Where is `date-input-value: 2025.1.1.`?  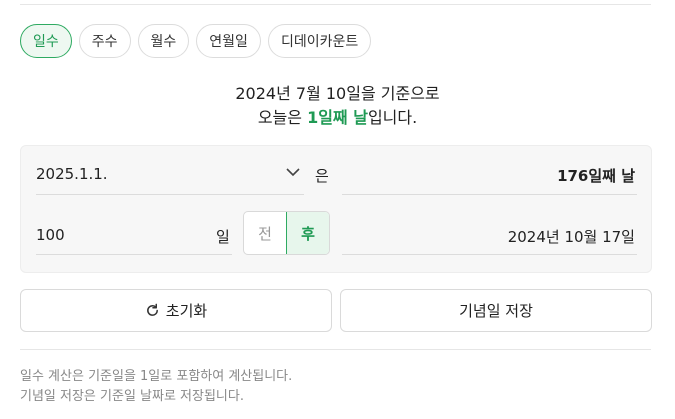
date-input-value: 2025.1.1. is located at coordinates (72, 174).